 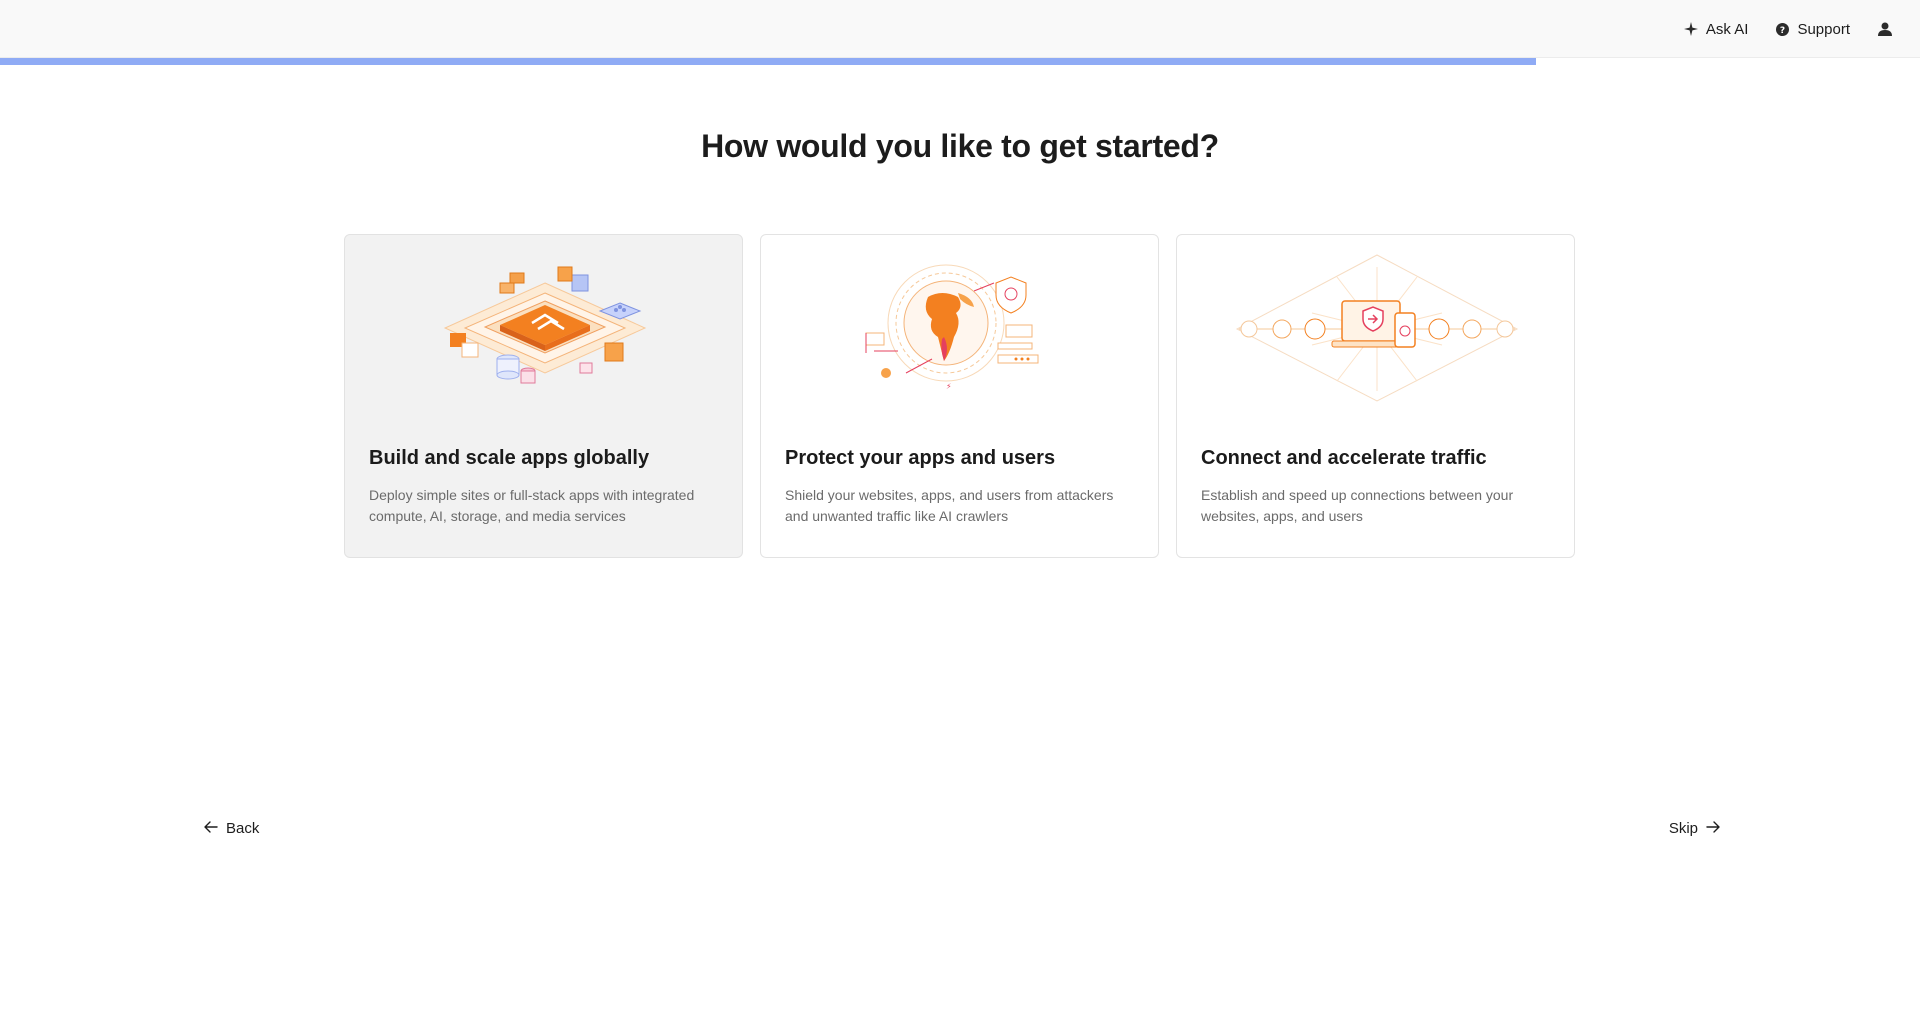 I want to click on help-circle-icon: ?, so click(x=1783, y=29).